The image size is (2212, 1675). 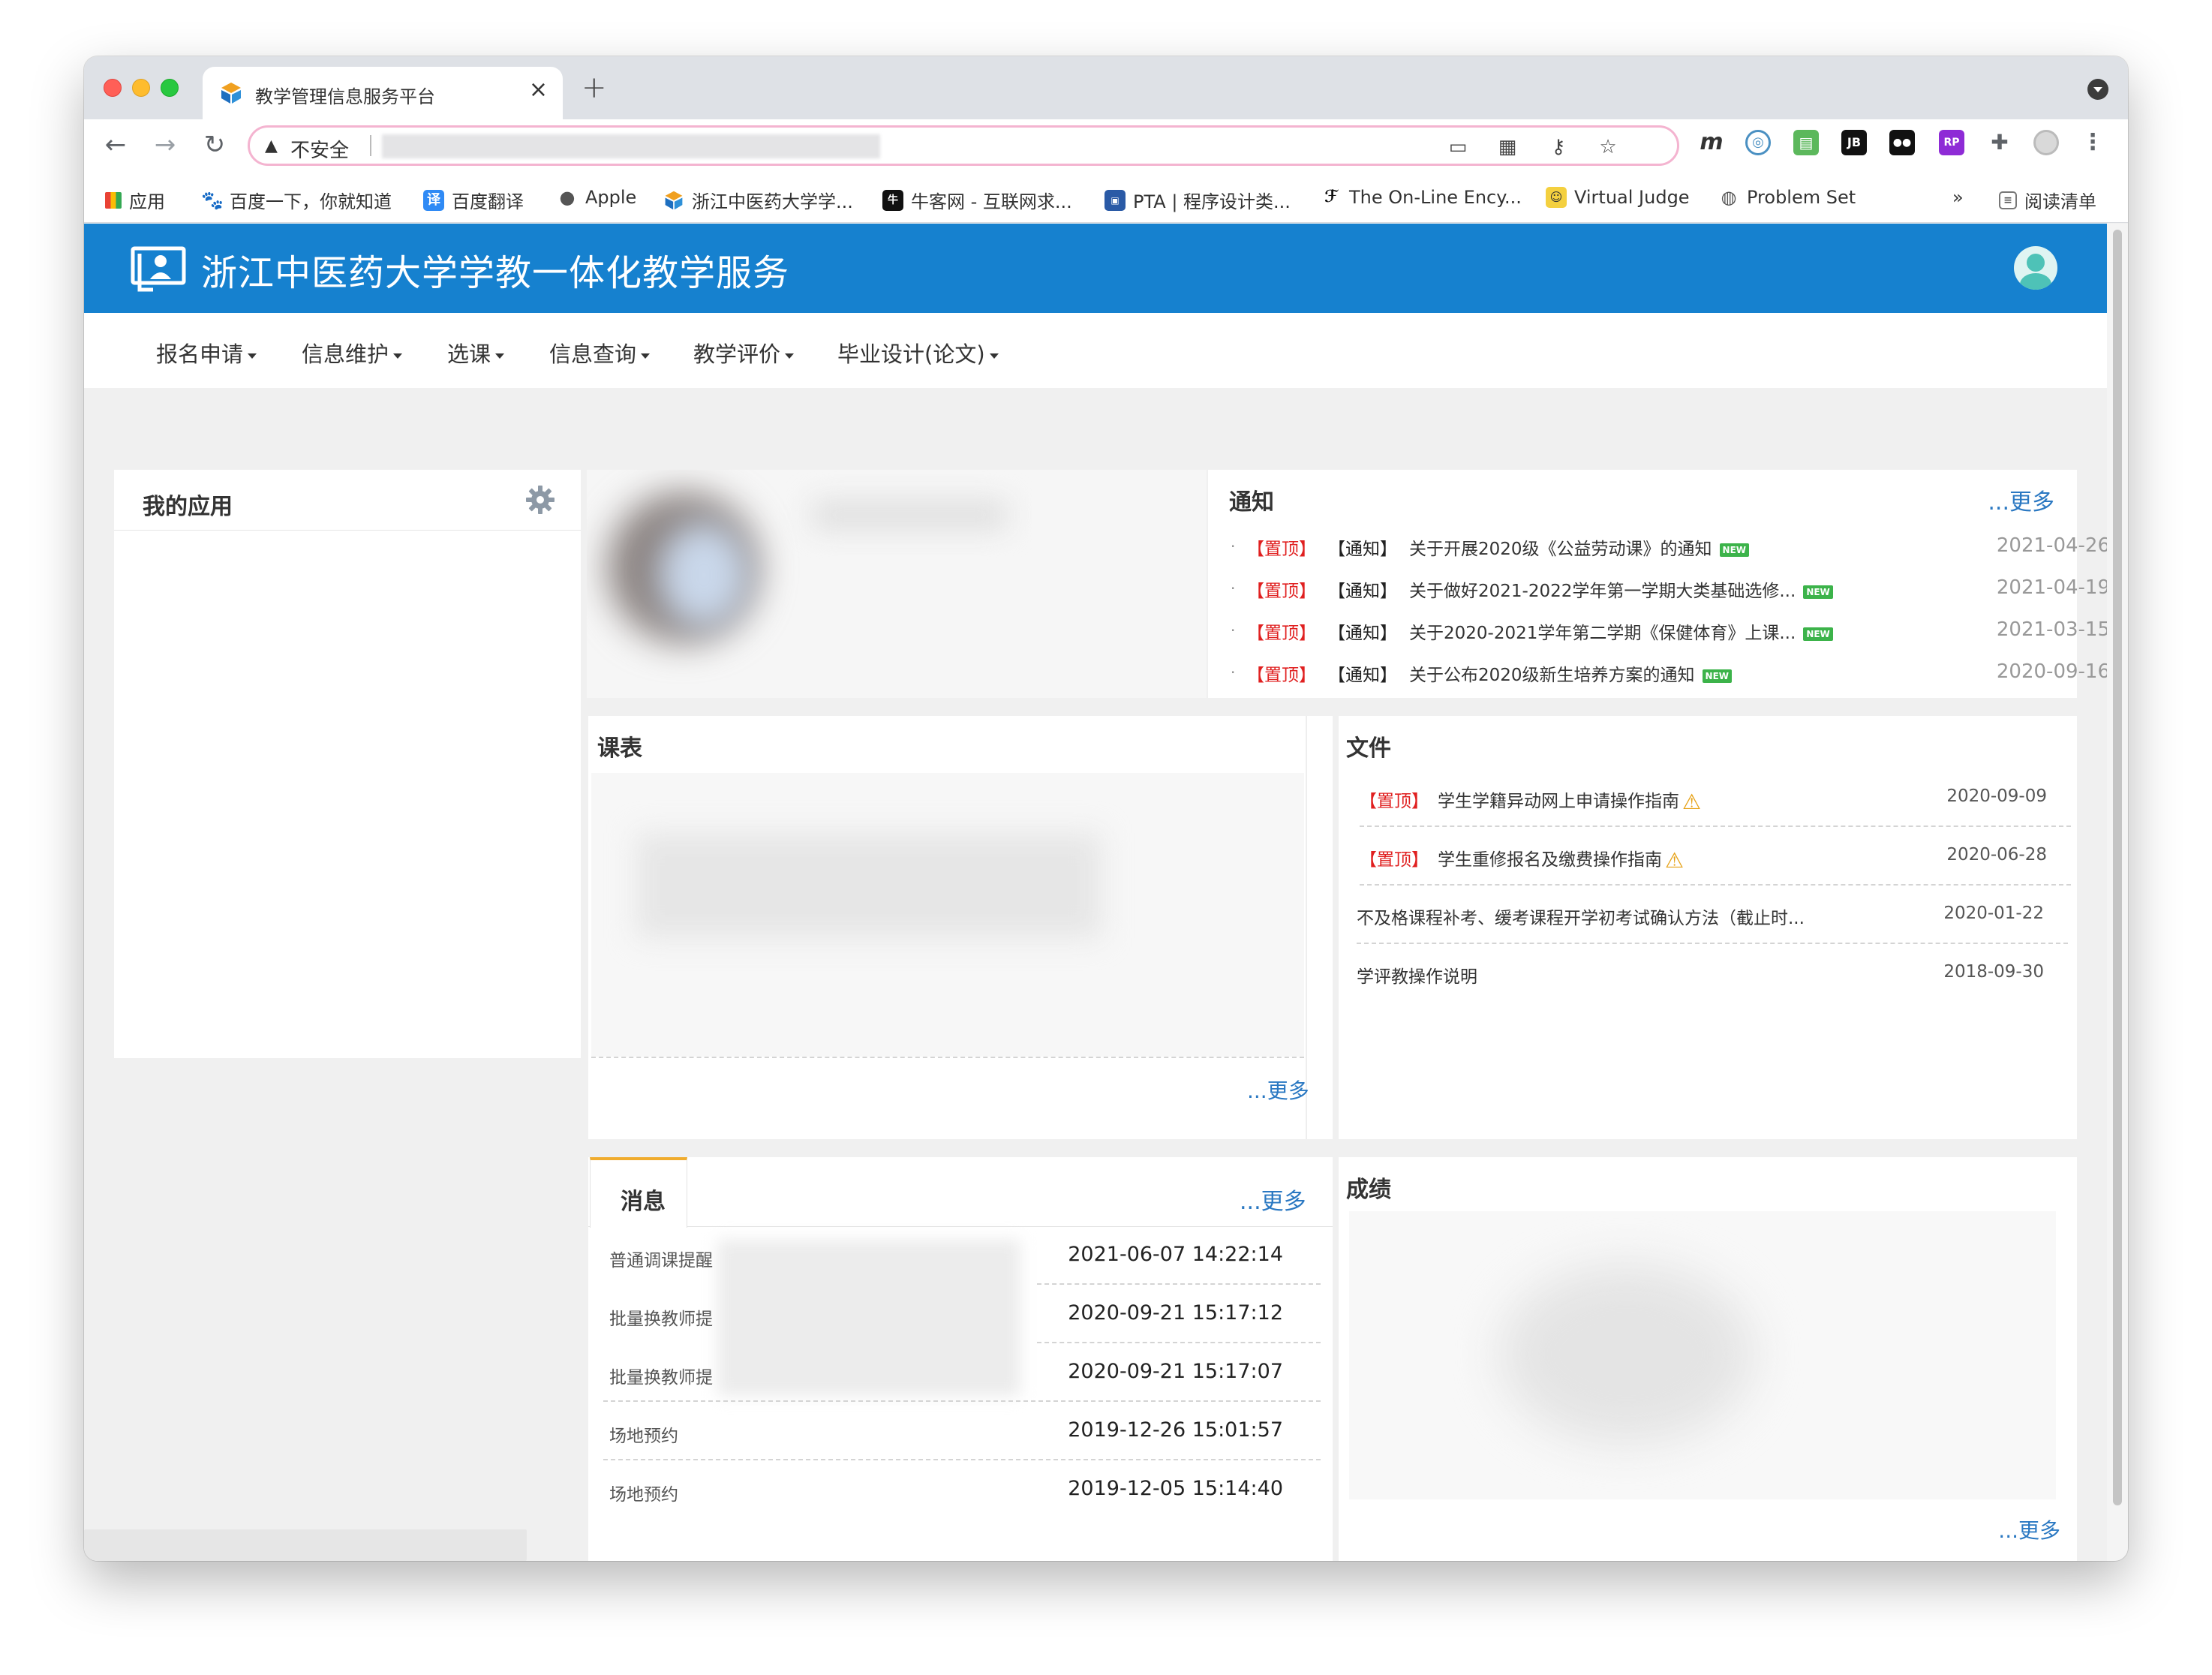 I want to click on menu-item-graduation-thesis: 毕业设计(论文), so click(x=918, y=352).